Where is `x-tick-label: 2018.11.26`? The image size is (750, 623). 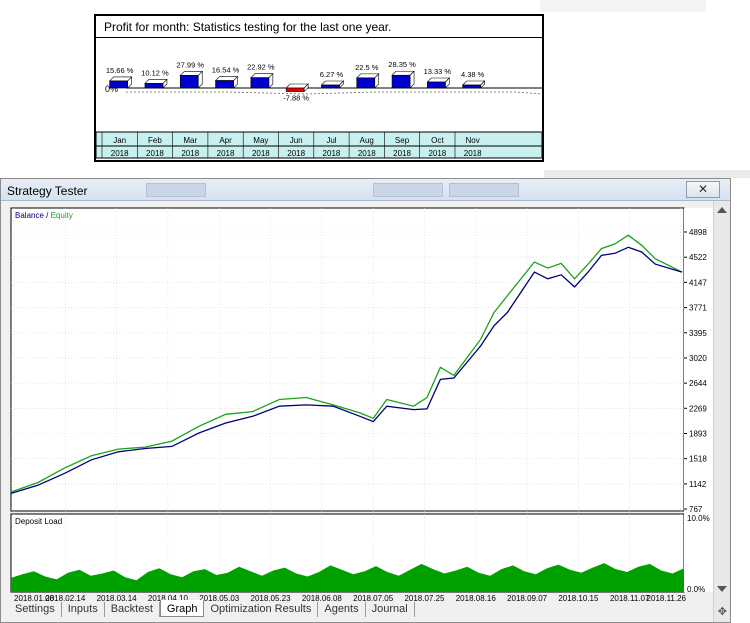 x-tick-label: 2018.11.26 is located at coordinates (667, 598).